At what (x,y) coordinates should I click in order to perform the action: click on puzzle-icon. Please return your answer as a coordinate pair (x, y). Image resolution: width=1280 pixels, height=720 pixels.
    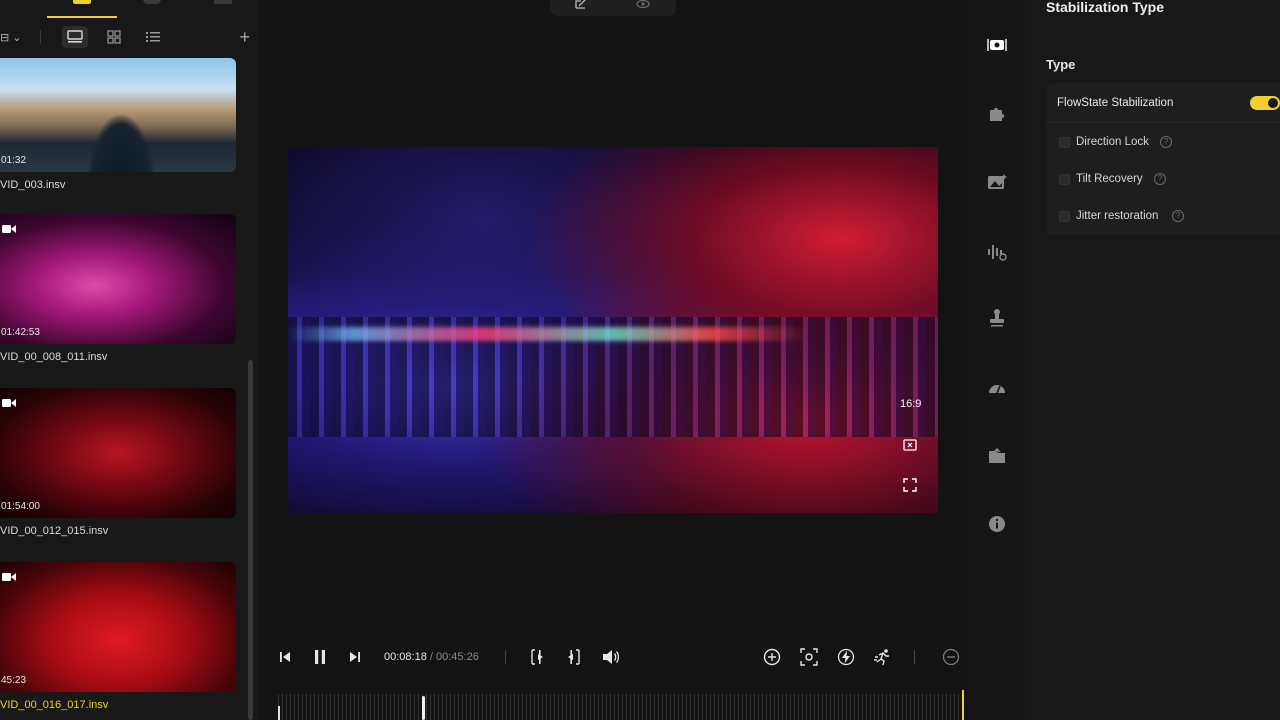
    Looking at the image, I should click on (997, 114).